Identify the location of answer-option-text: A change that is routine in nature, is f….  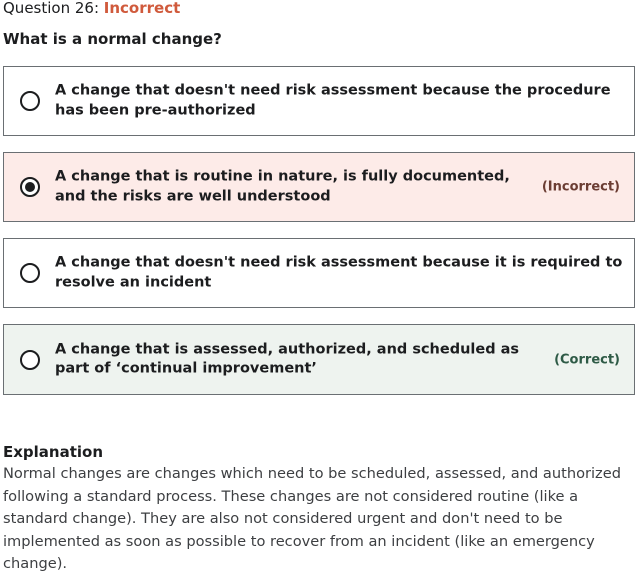
(282, 186).